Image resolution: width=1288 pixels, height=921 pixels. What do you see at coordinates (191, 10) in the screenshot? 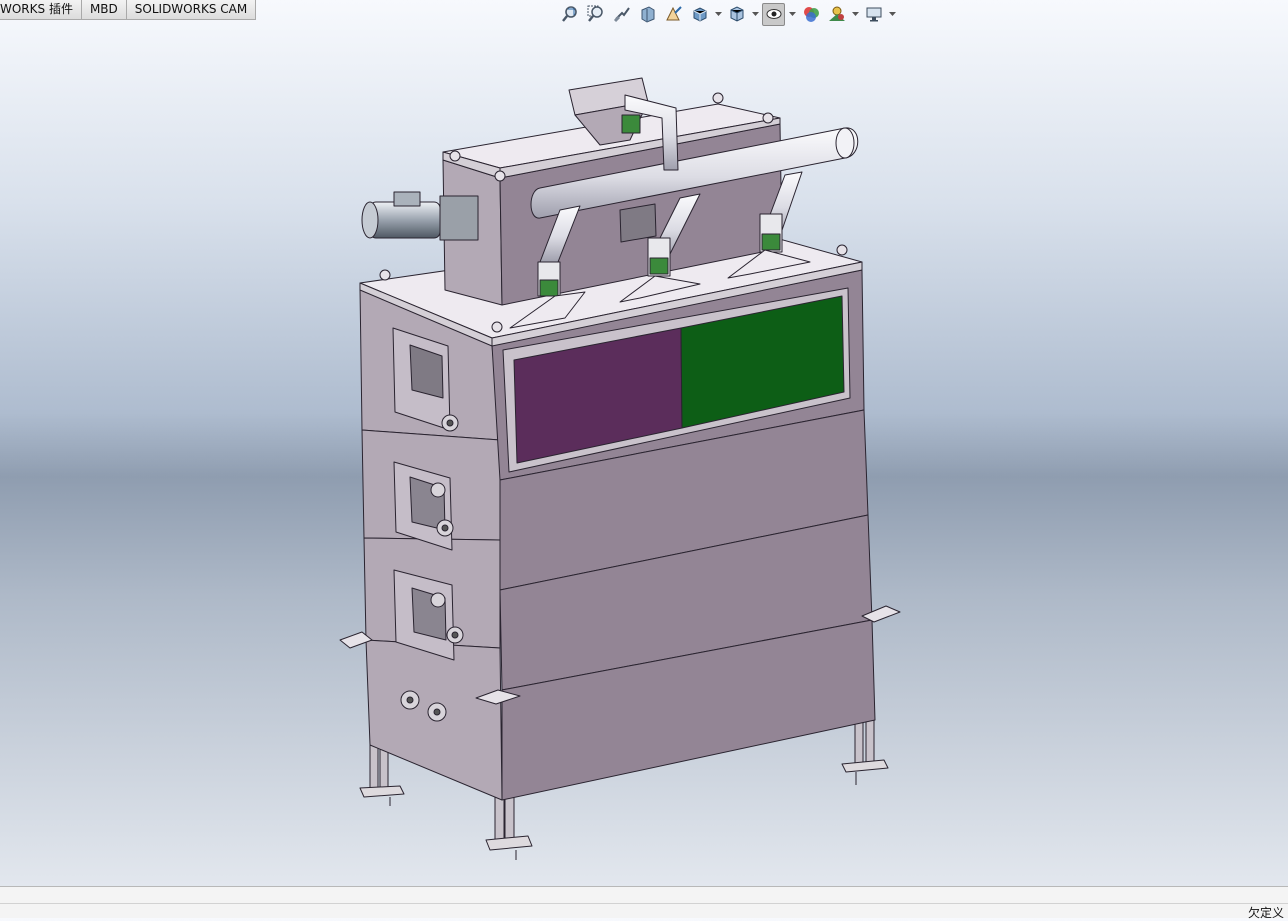
I see `tab-solidworks-cam: SOLIDWORKS CAM` at bounding box center [191, 10].